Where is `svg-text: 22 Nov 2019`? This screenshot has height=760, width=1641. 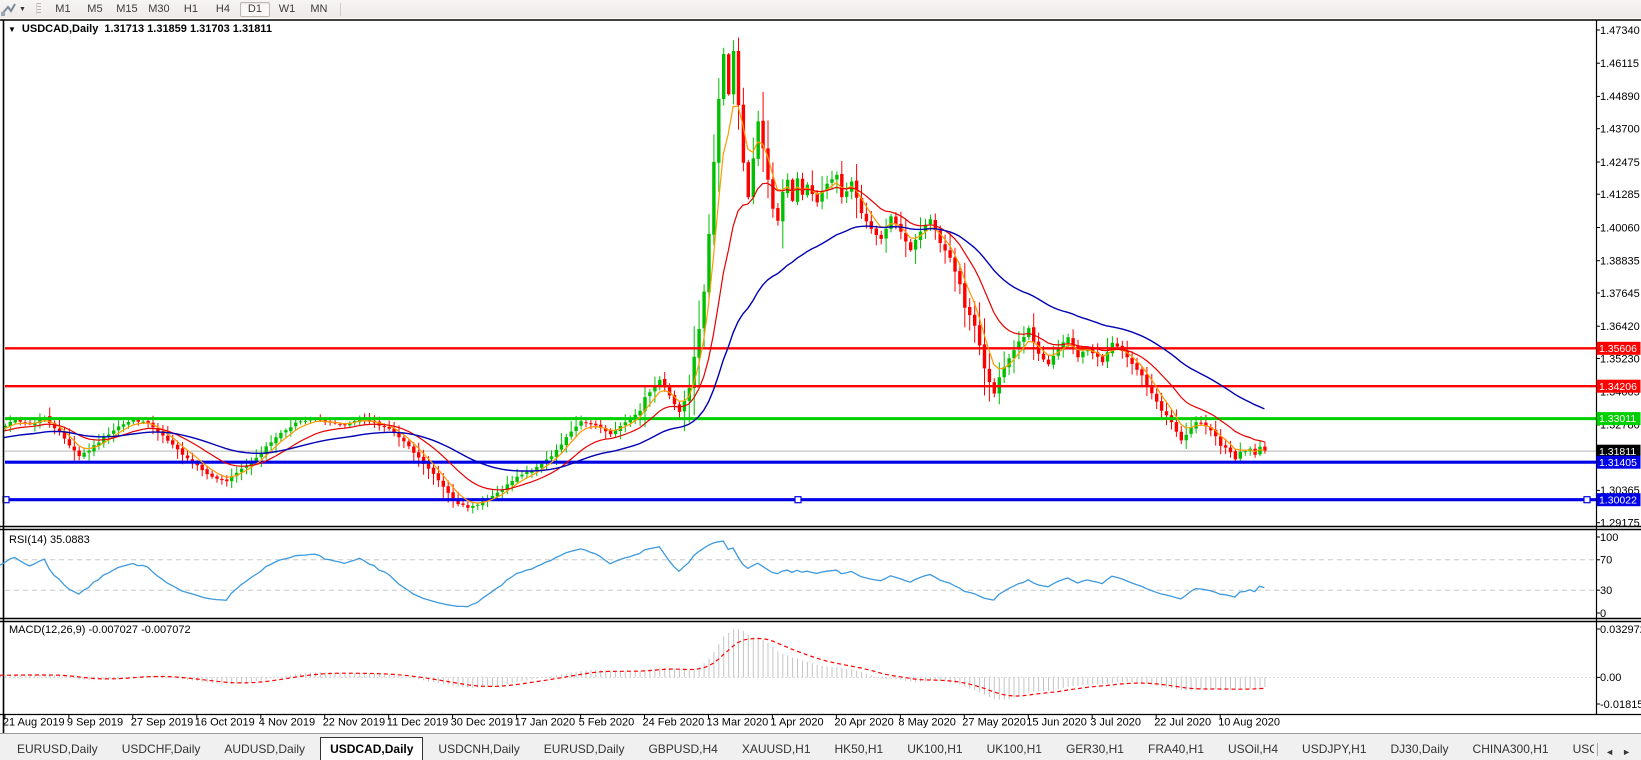
svg-text: 22 Nov 2019 is located at coordinates (354, 723).